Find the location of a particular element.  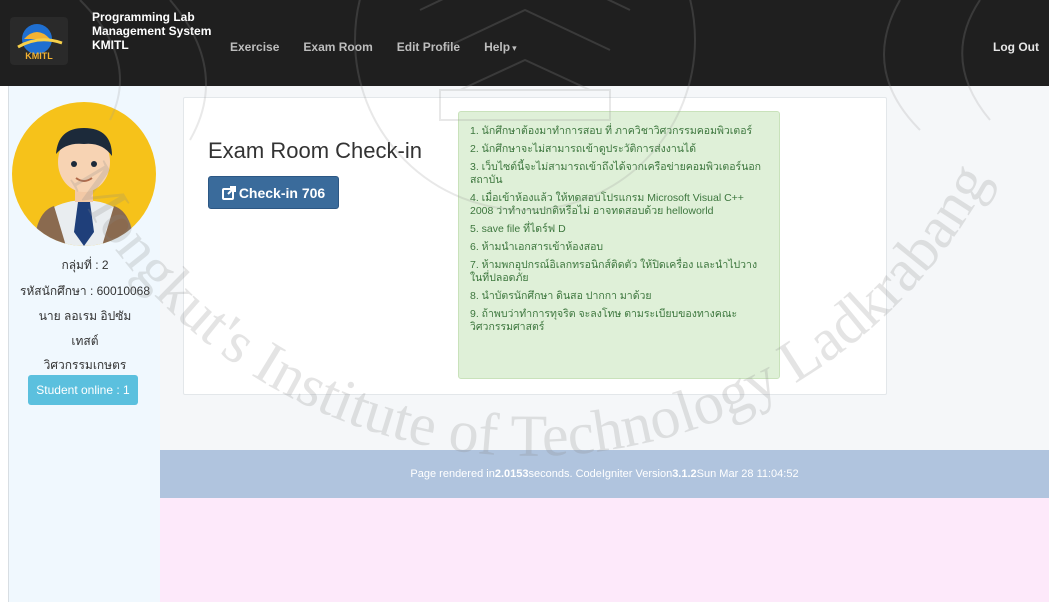

student-faculty: วิศวกรรมเกษตร is located at coordinates (85, 365).